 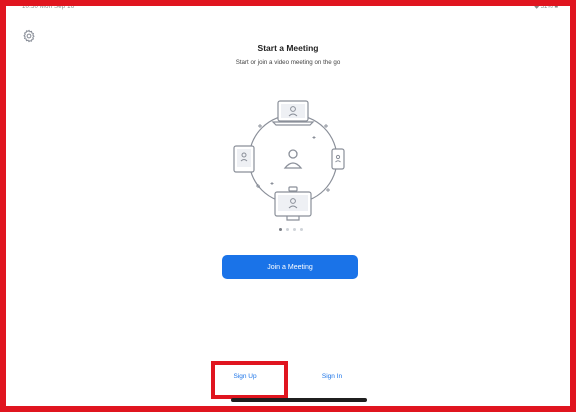 What do you see at coordinates (288, 48) in the screenshot?
I see `page-title: Start a Meeting` at bounding box center [288, 48].